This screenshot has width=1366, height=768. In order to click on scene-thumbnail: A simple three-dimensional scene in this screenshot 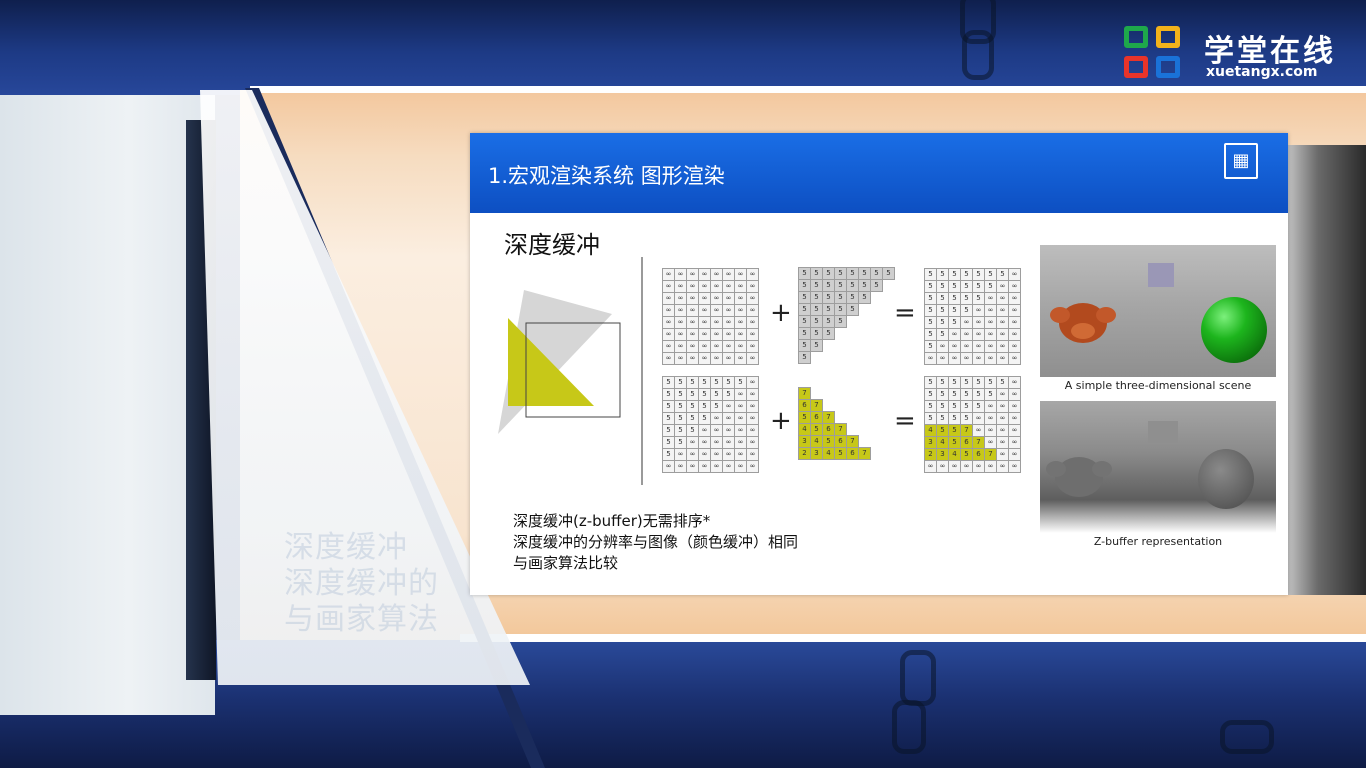, I will do `click(1158, 318)`.